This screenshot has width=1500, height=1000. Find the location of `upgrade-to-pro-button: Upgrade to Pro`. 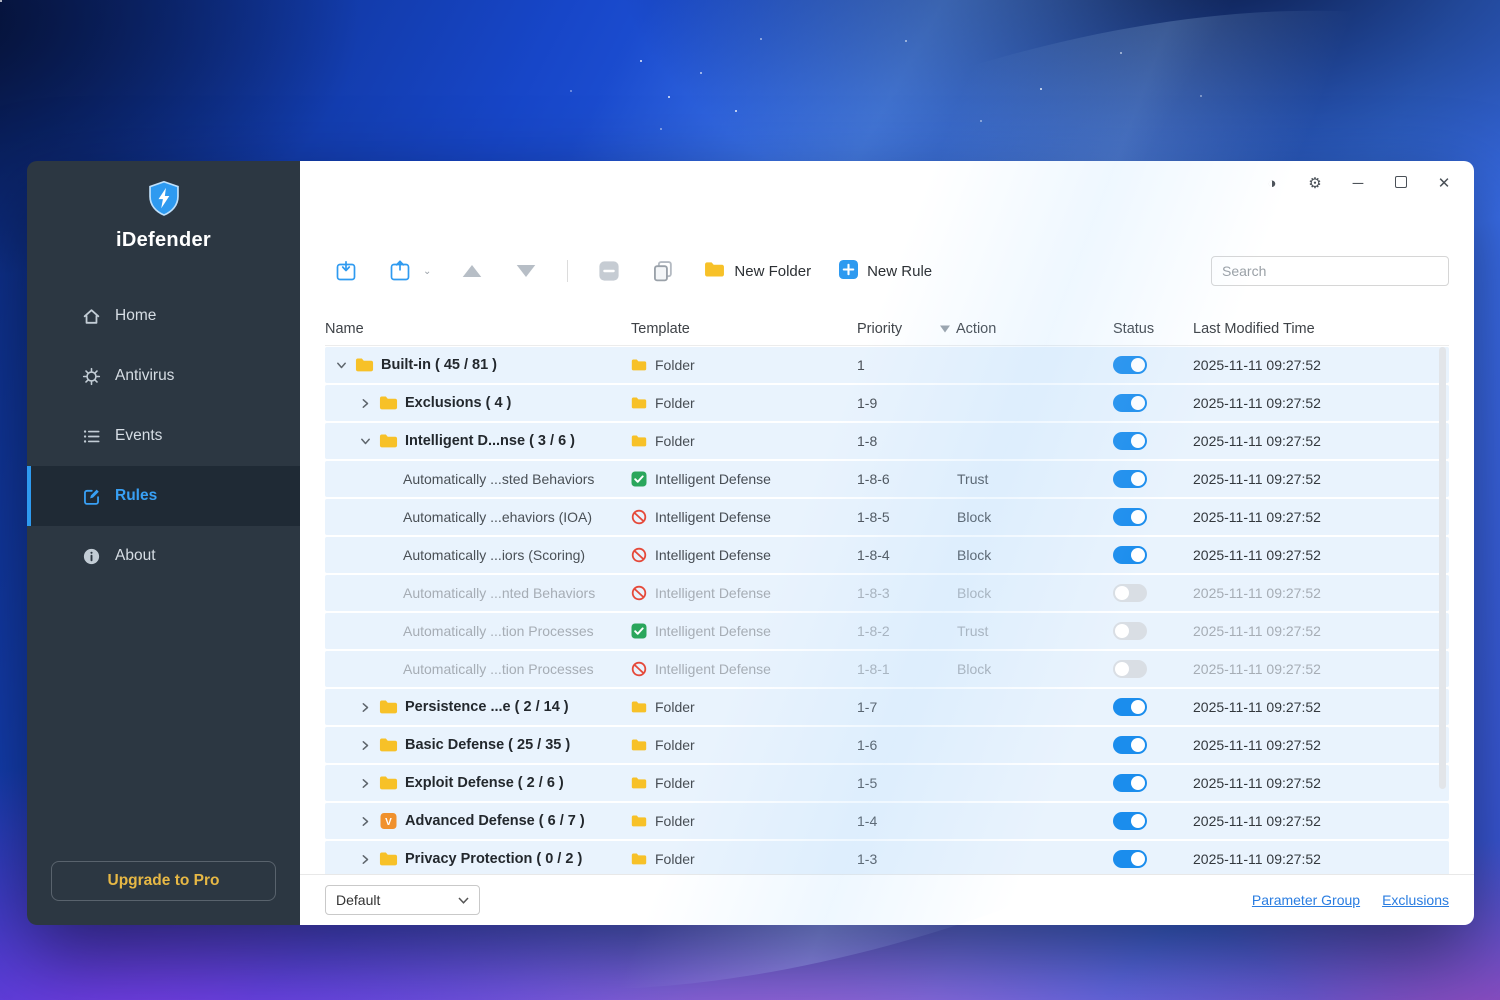

upgrade-to-pro-button: Upgrade to Pro is located at coordinates (163, 881).